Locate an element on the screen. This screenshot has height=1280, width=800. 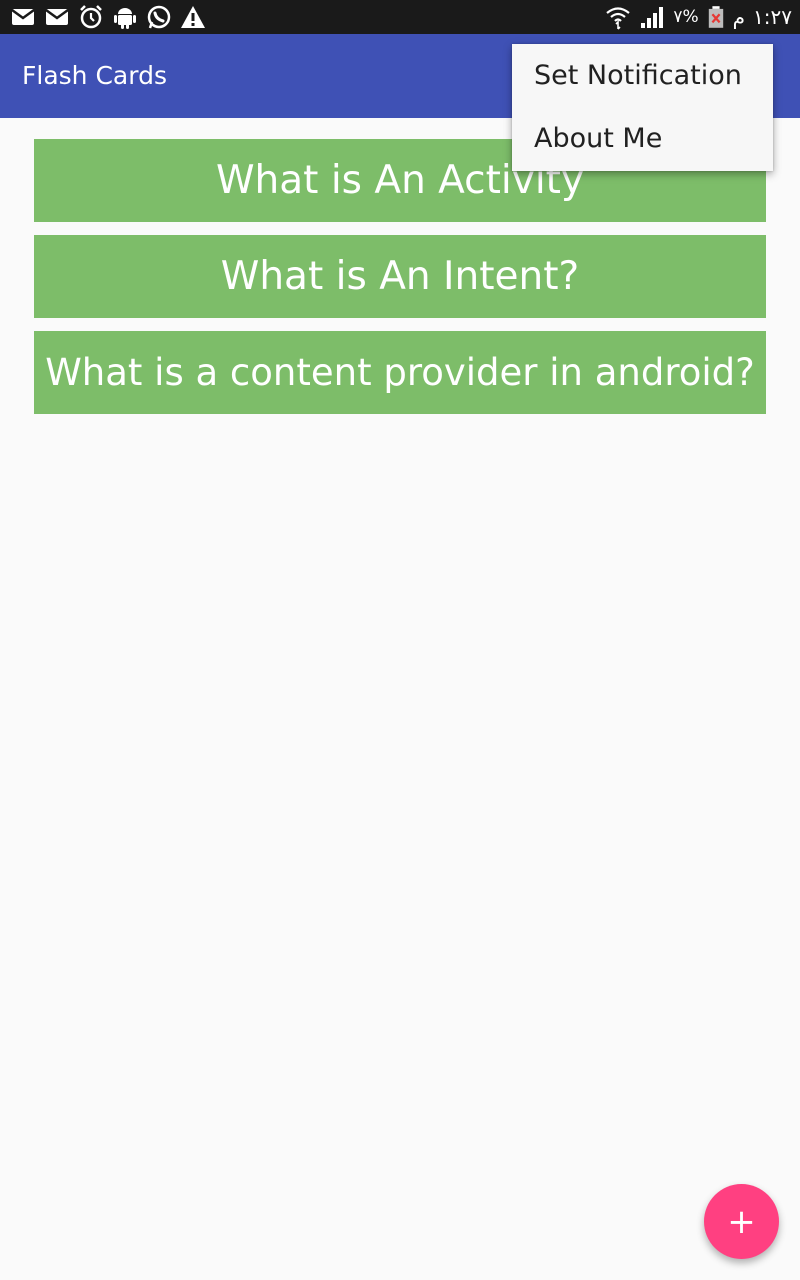
menu-item-about-me: About Me is located at coordinates (642, 138).